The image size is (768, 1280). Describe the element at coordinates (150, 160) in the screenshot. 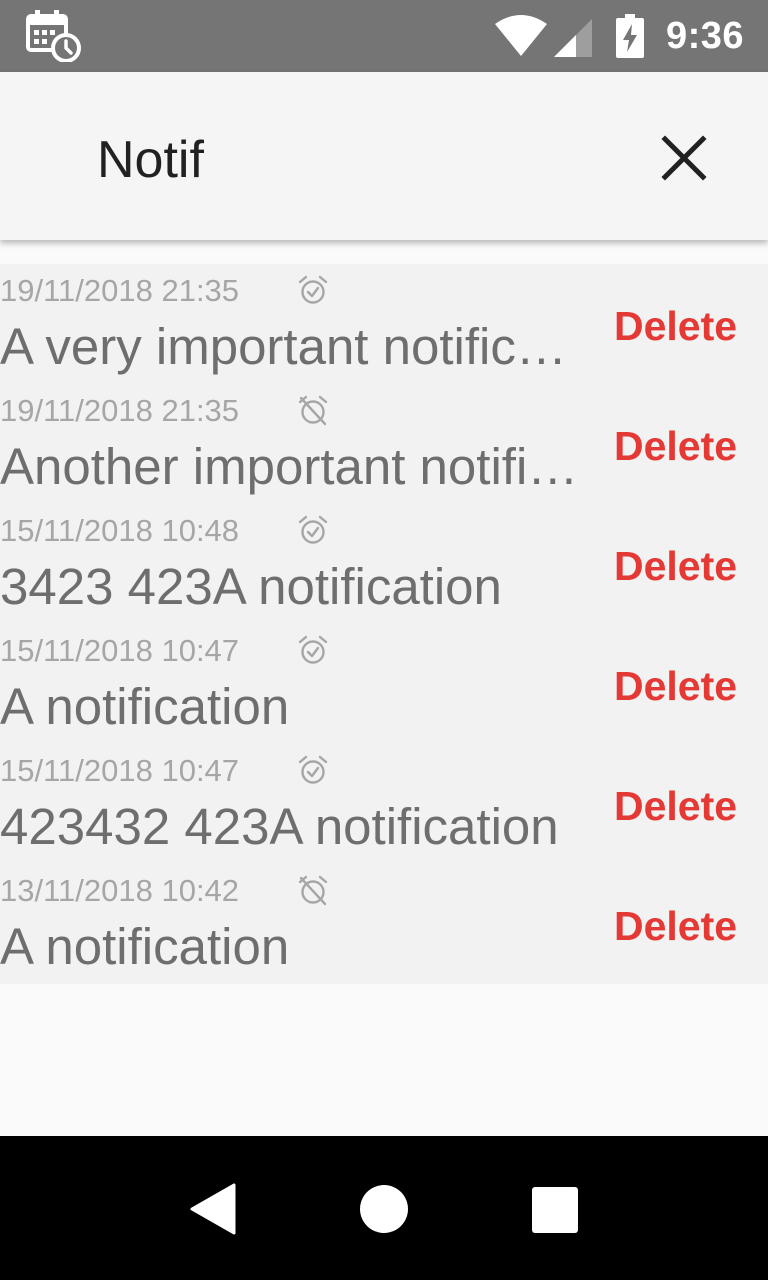

I see `page-title: Notif` at that location.